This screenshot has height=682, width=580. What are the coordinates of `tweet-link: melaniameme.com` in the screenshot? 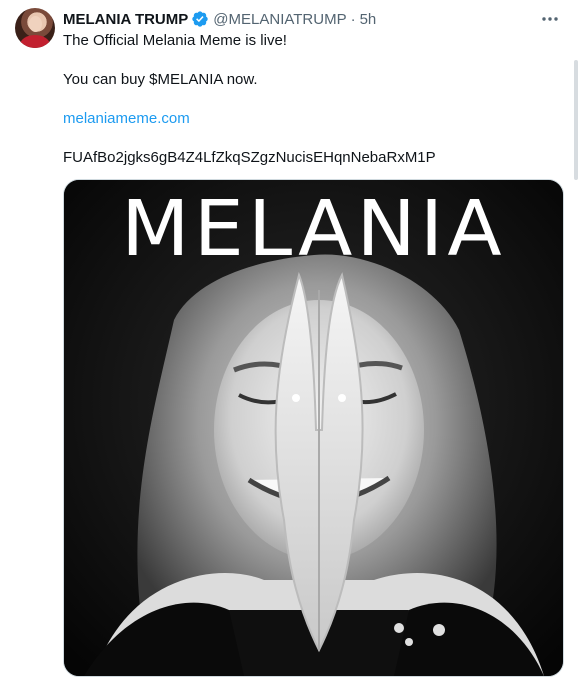 It's located at (126, 119).